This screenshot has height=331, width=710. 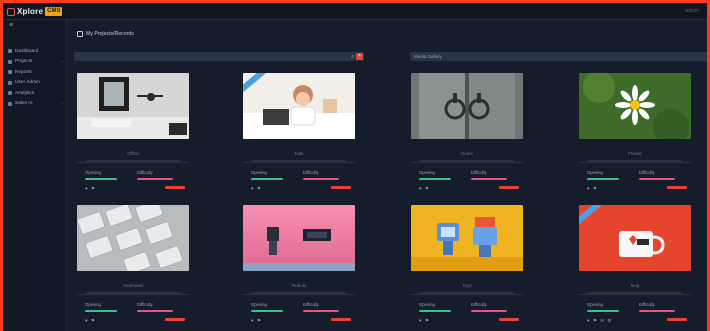 I want to click on logo-badge: CMS, so click(x=54, y=11).